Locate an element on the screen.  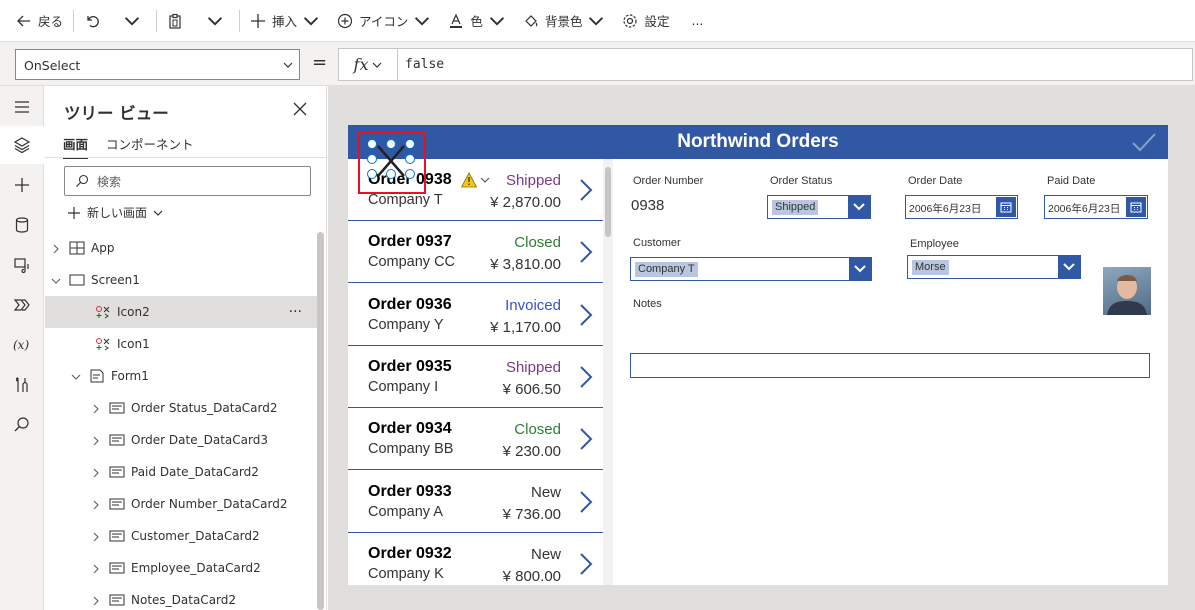
gallery-scrollbar is located at coordinates (608, 202).